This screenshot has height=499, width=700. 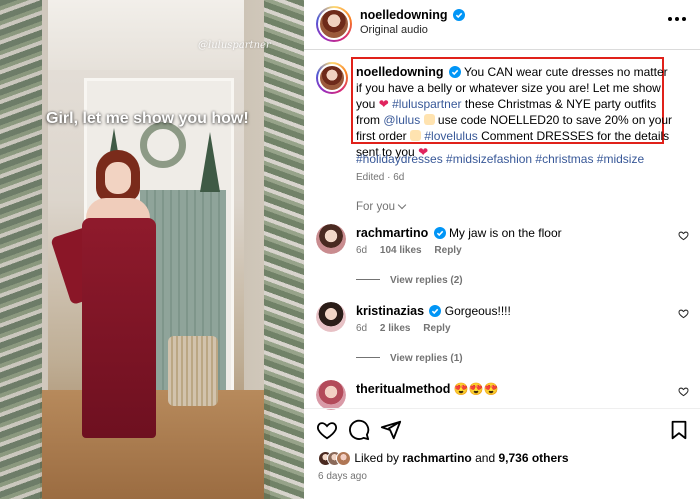 I want to click on action-bar, so click(x=502, y=428).